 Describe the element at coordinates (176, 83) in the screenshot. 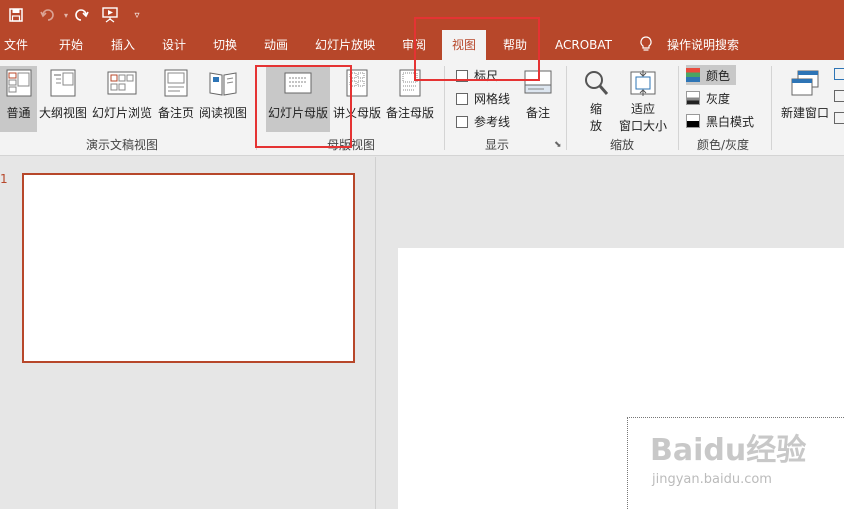

I see `notes-page-icon` at that location.